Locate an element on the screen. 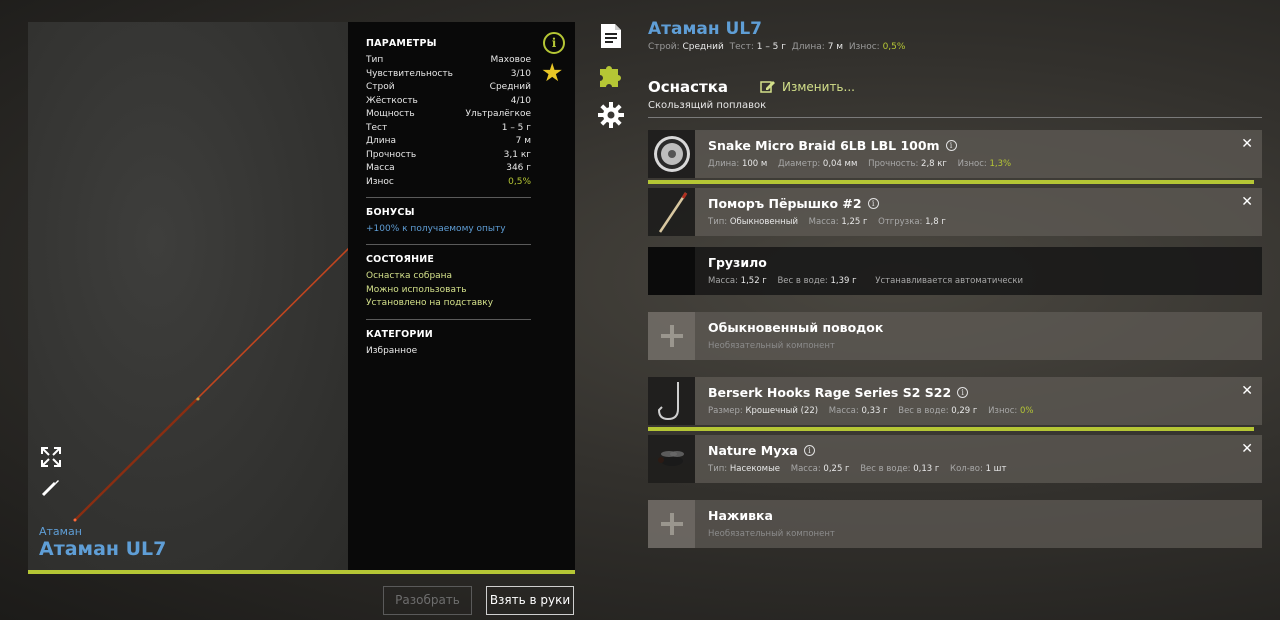 This screenshot has width=1280, height=620. bonus-text: +100% к получаемому опыту is located at coordinates (436, 229).